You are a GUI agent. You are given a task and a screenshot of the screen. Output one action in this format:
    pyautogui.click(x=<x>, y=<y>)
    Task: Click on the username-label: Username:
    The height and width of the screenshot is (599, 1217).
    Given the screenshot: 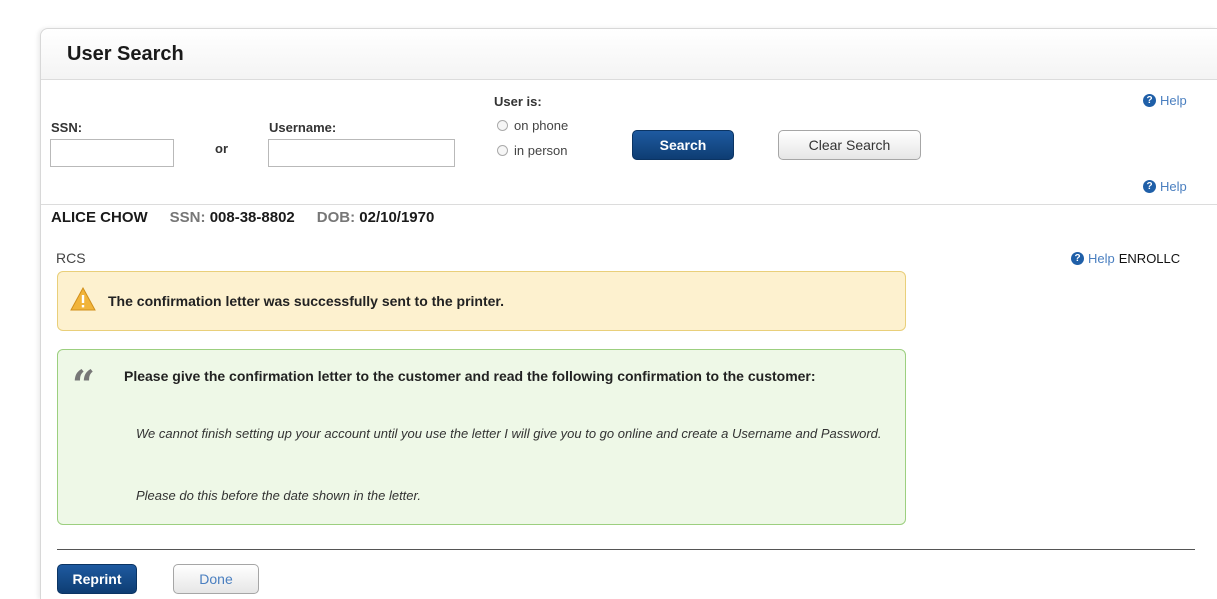 What is the action you would take?
    pyautogui.click(x=303, y=127)
    